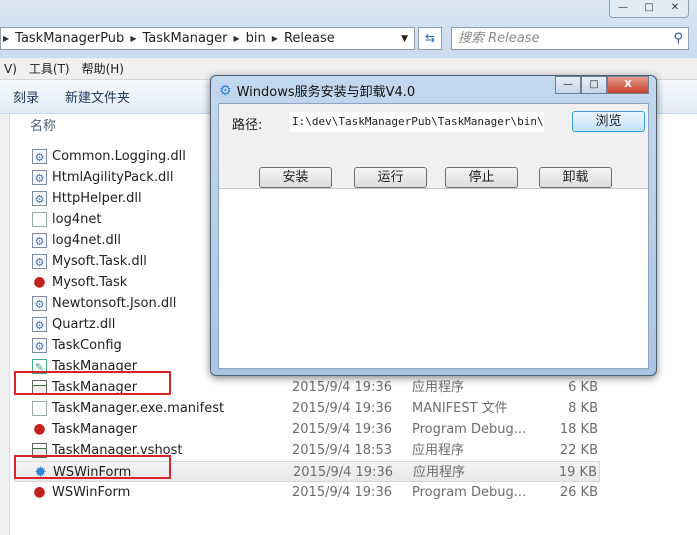 The width and height of the screenshot is (697, 535). Describe the element at coordinates (99, 261) in the screenshot. I see `file-name: Mysoft.Task.dll` at that location.